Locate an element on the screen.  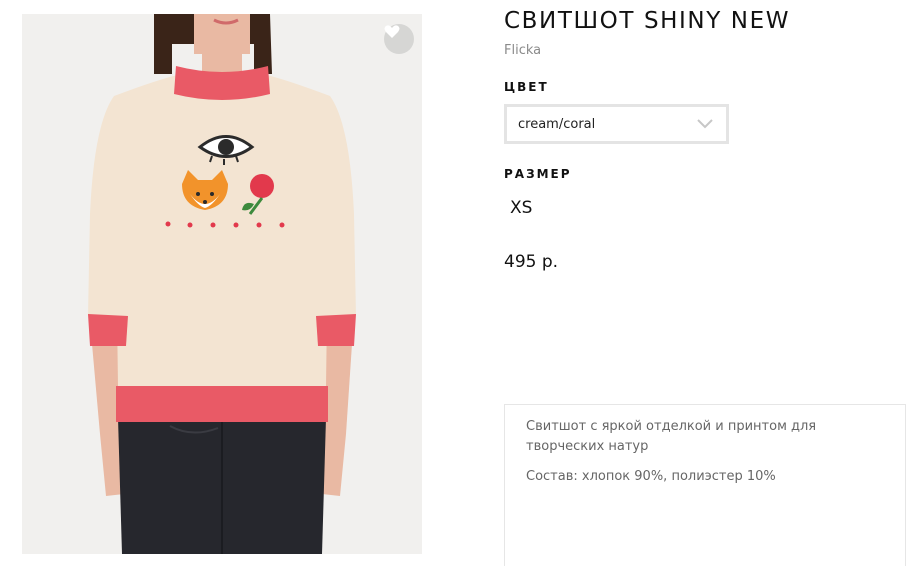
heart-icon is located at coordinates (392, 31).